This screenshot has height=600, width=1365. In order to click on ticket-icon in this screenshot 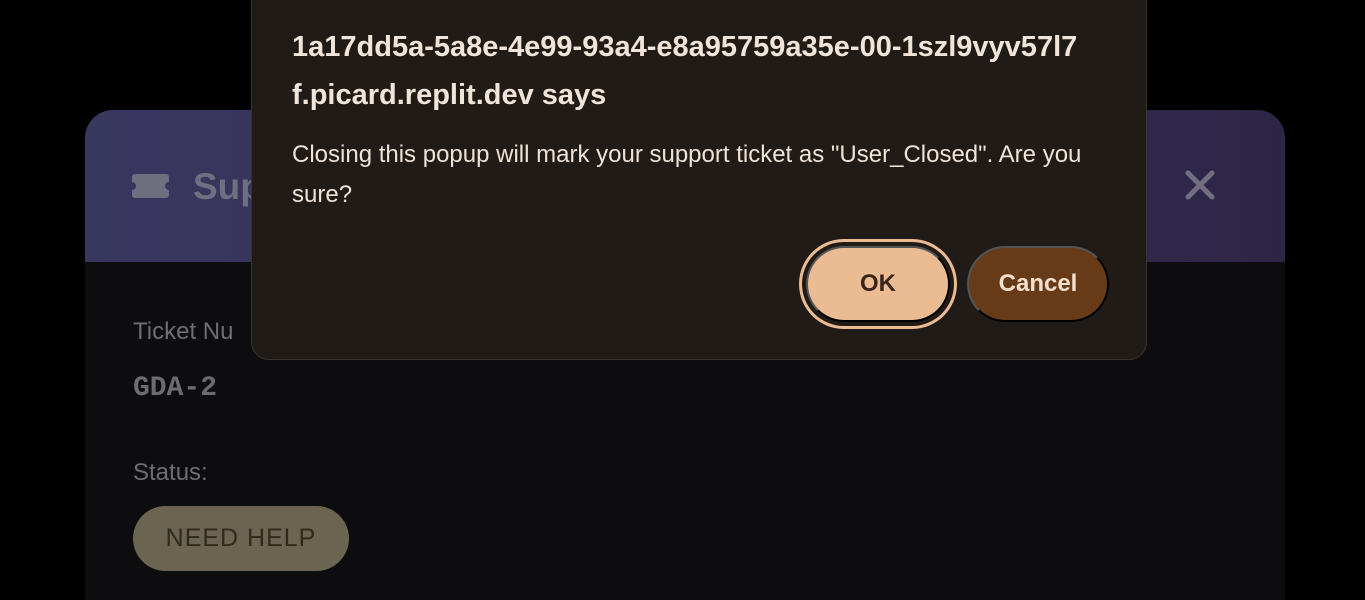, I will do `click(150, 186)`.